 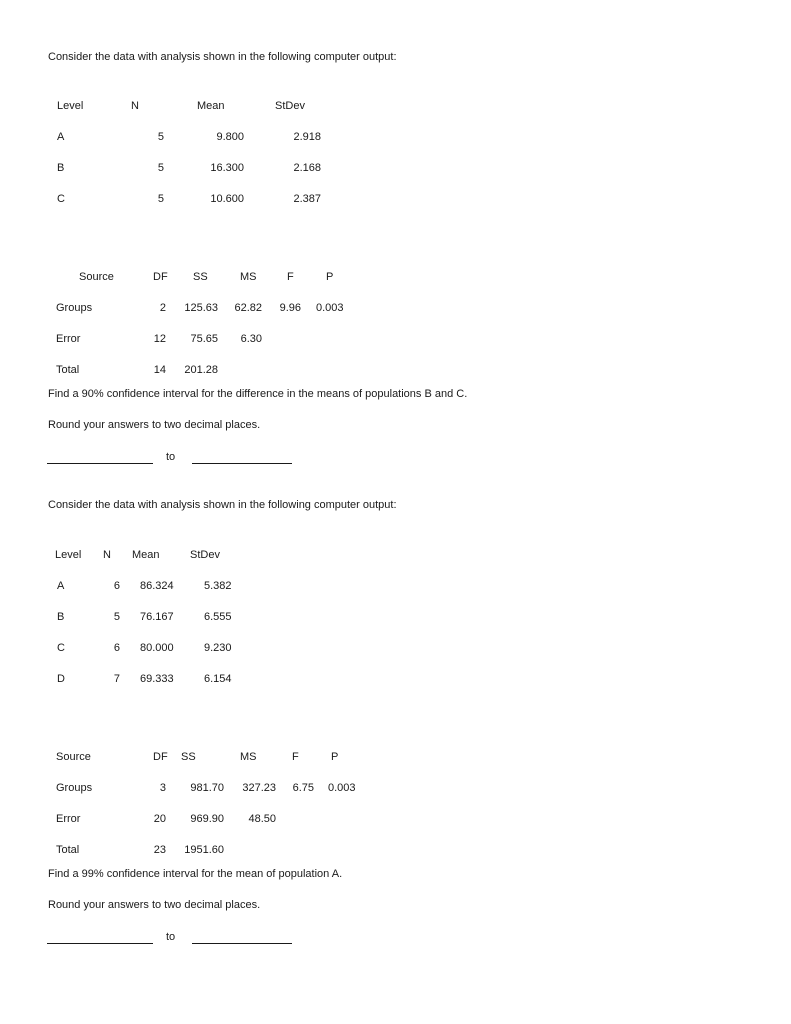 What do you see at coordinates (251, 339) in the screenshot?
I see `cell-ms: 6.30` at bounding box center [251, 339].